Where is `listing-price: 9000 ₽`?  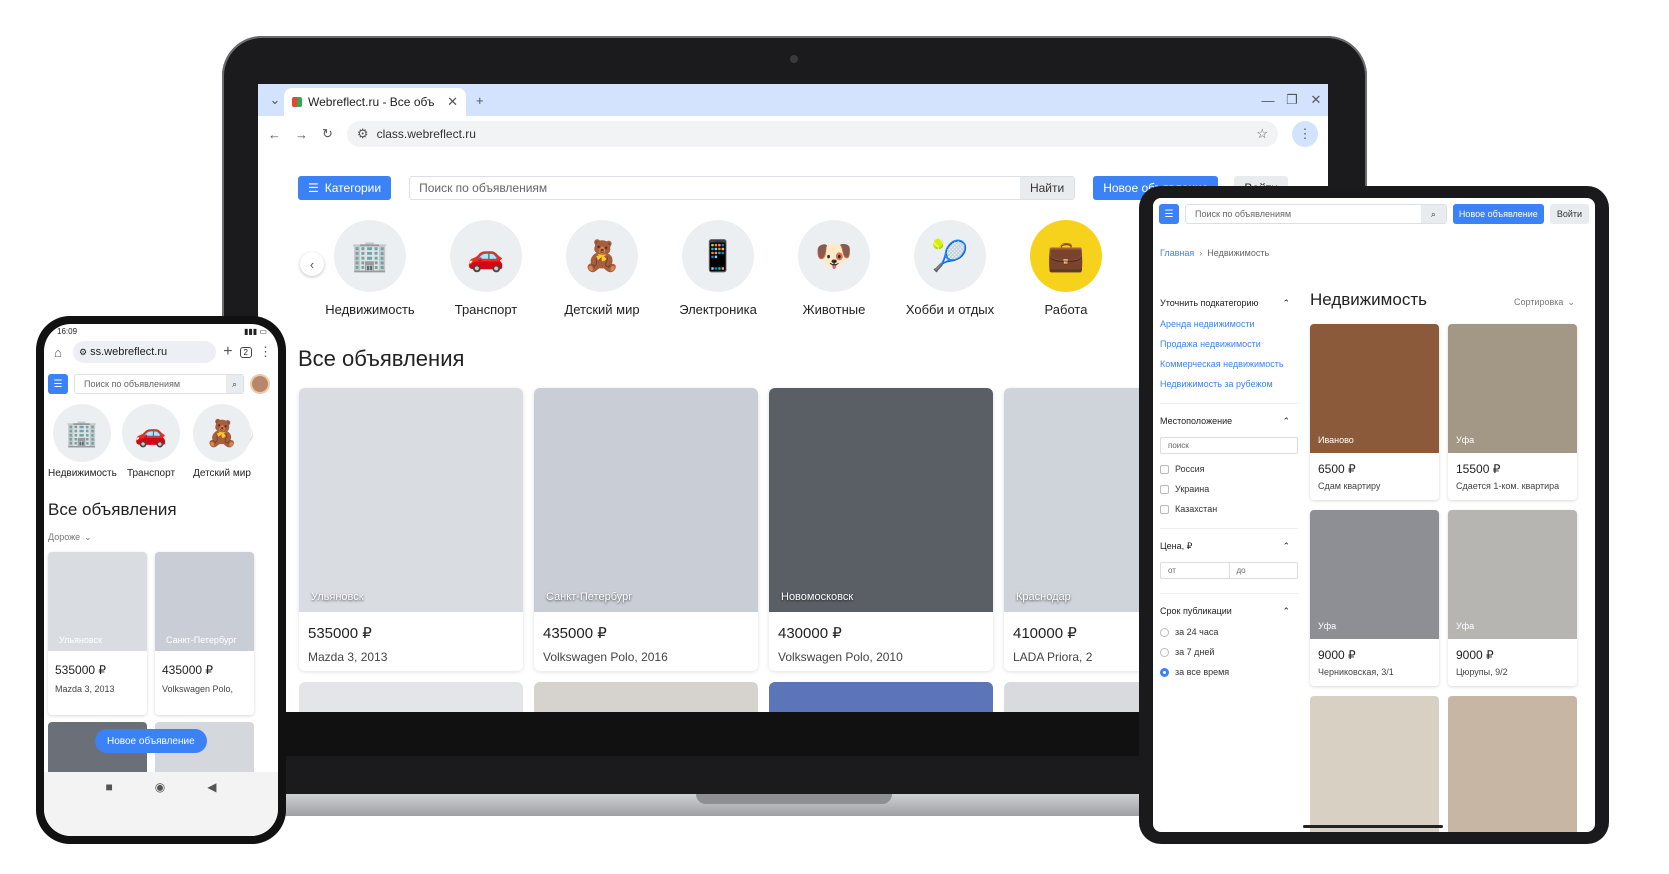 listing-price: 9000 ₽ is located at coordinates (1337, 655).